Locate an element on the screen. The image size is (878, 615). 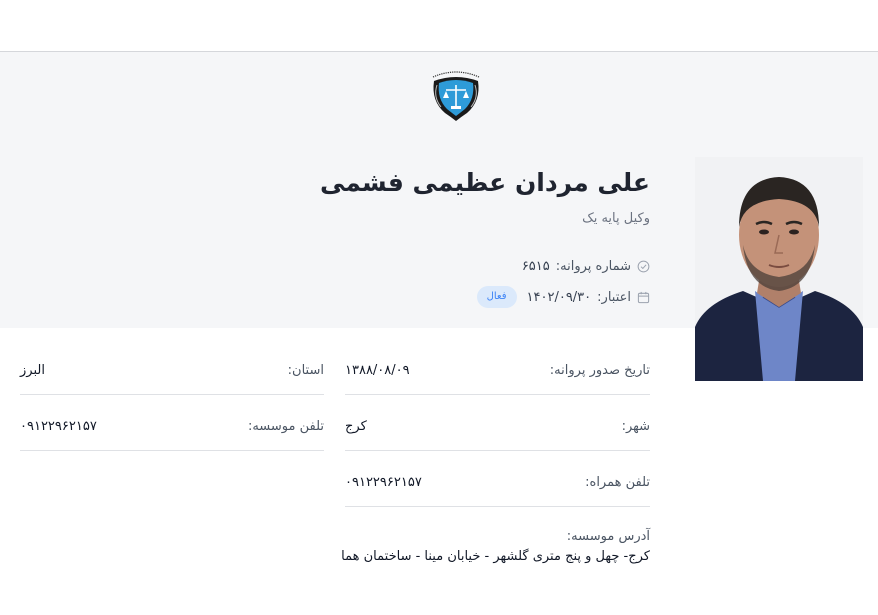
bar-association-emblem is located at coordinates (456, 96).